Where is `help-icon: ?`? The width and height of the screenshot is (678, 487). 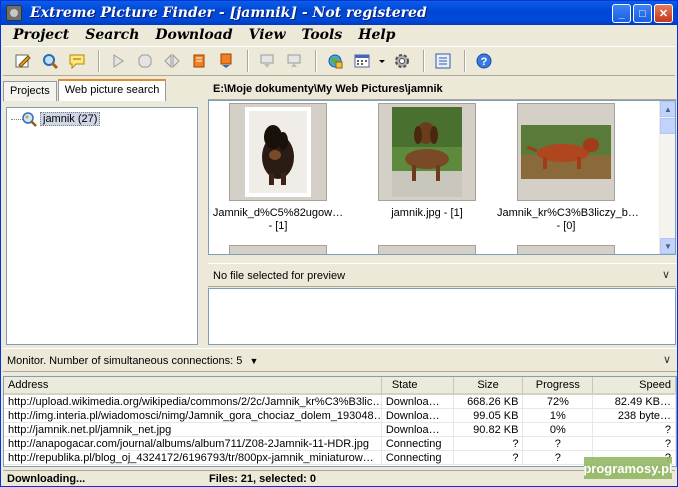
help-icon: ? is located at coordinates (484, 61).